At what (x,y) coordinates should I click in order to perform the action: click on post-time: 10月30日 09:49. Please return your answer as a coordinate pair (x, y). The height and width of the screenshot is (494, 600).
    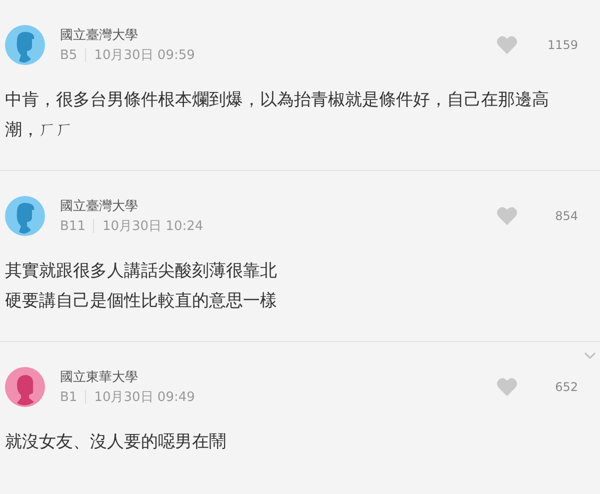
    Looking at the image, I should click on (144, 397).